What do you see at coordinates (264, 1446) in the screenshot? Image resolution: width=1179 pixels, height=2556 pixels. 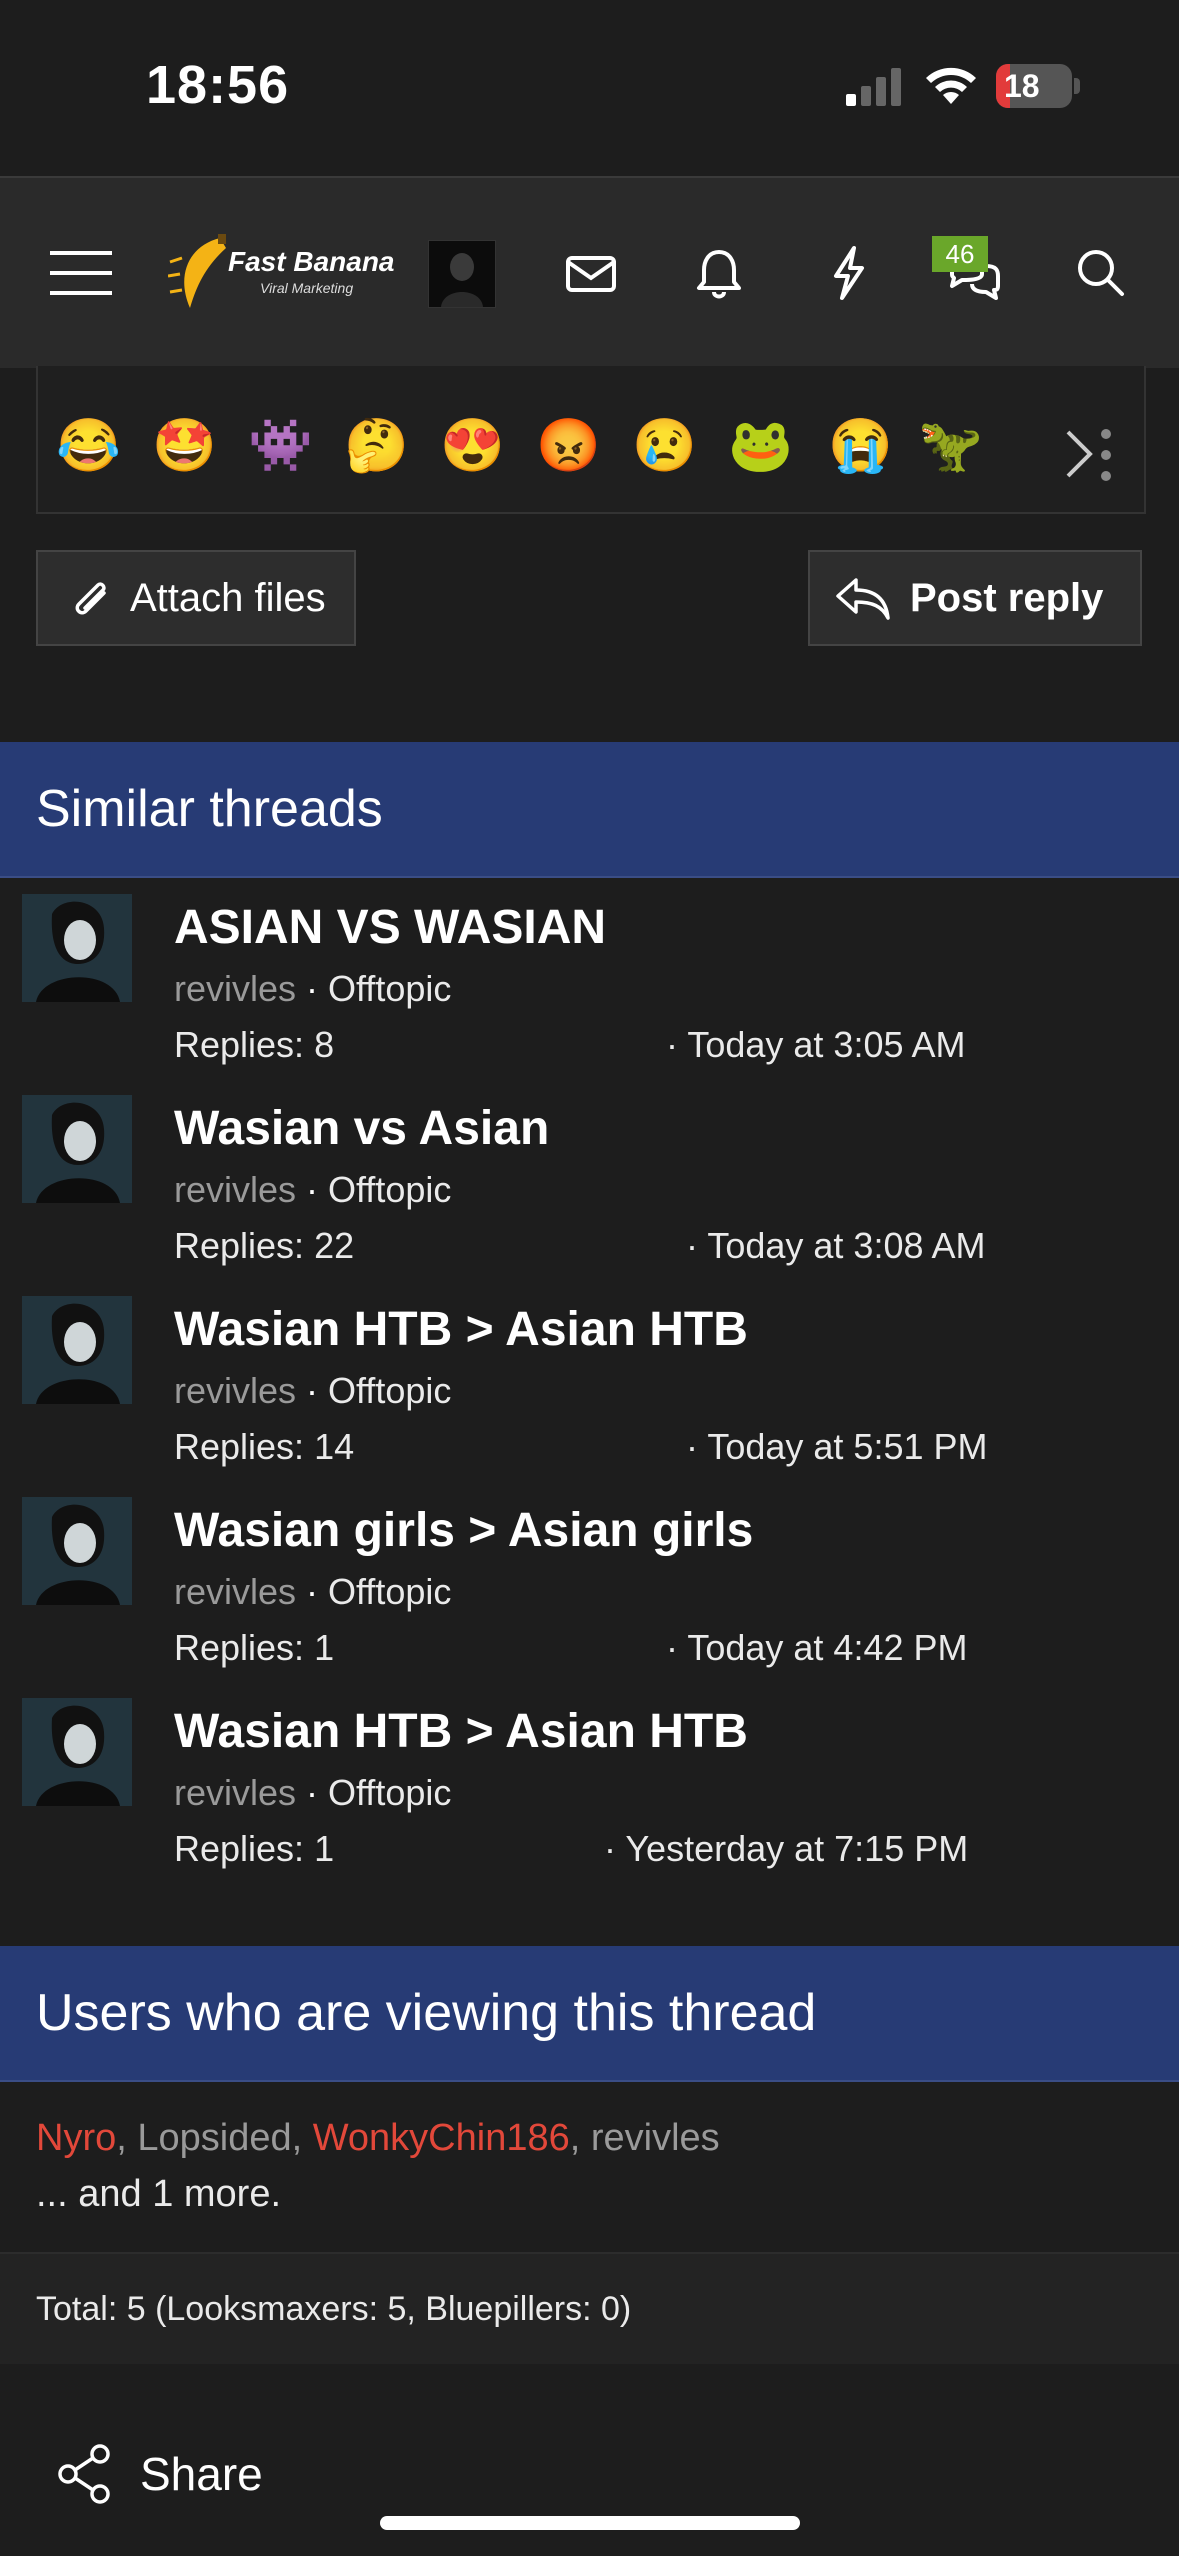 I see `thread-replies: Replies: 14` at bounding box center [264, 1446].